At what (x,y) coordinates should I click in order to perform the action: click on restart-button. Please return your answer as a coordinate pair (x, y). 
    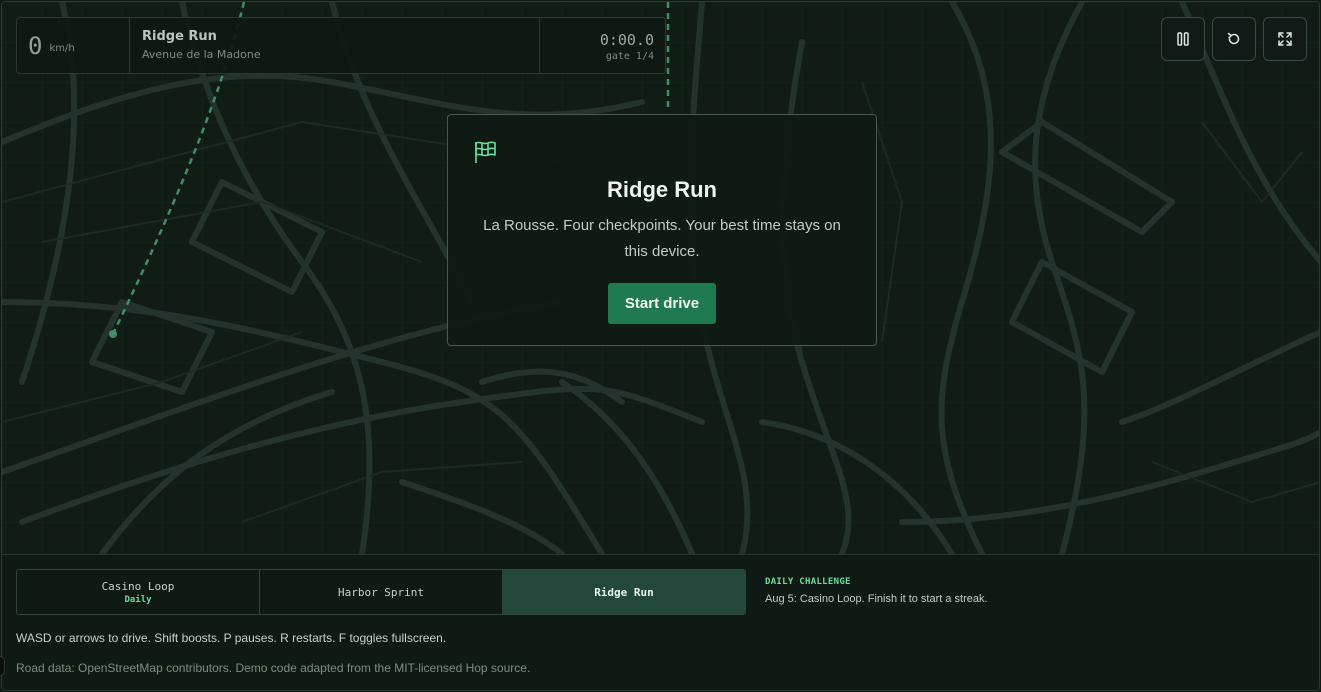
    Looking at the image, I should click on (1234, 39).